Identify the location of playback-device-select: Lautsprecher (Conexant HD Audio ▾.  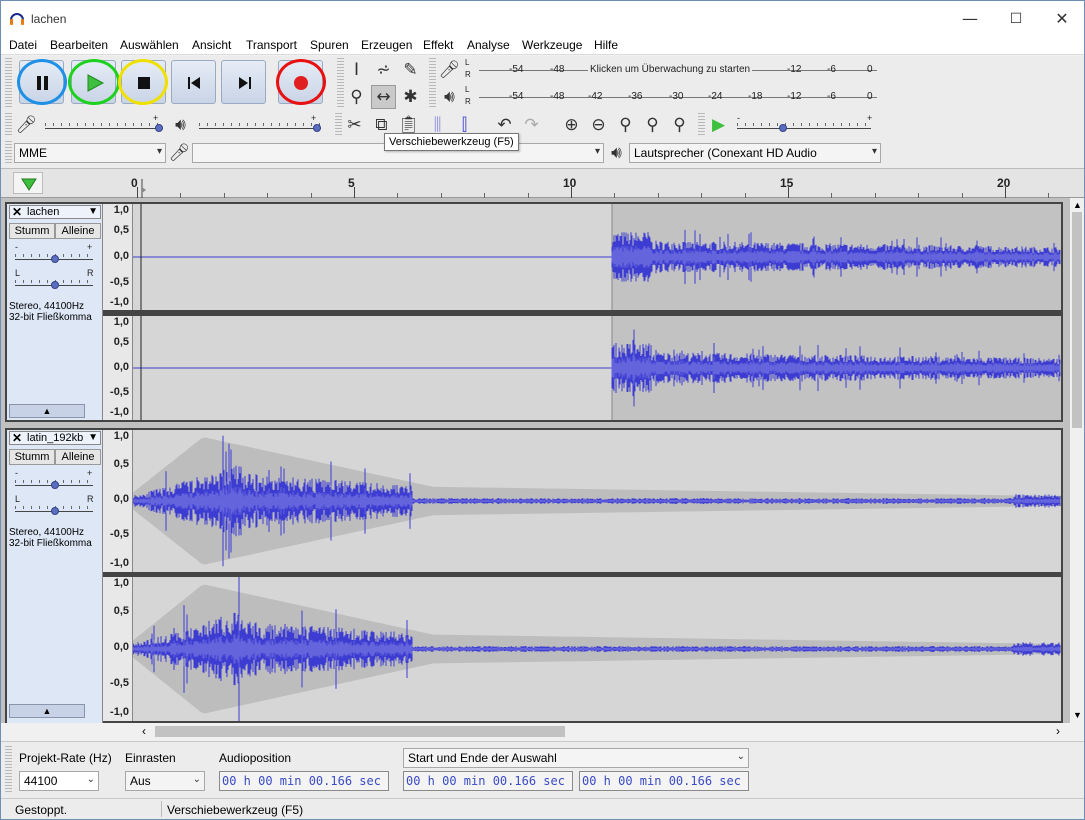
(755, 153).